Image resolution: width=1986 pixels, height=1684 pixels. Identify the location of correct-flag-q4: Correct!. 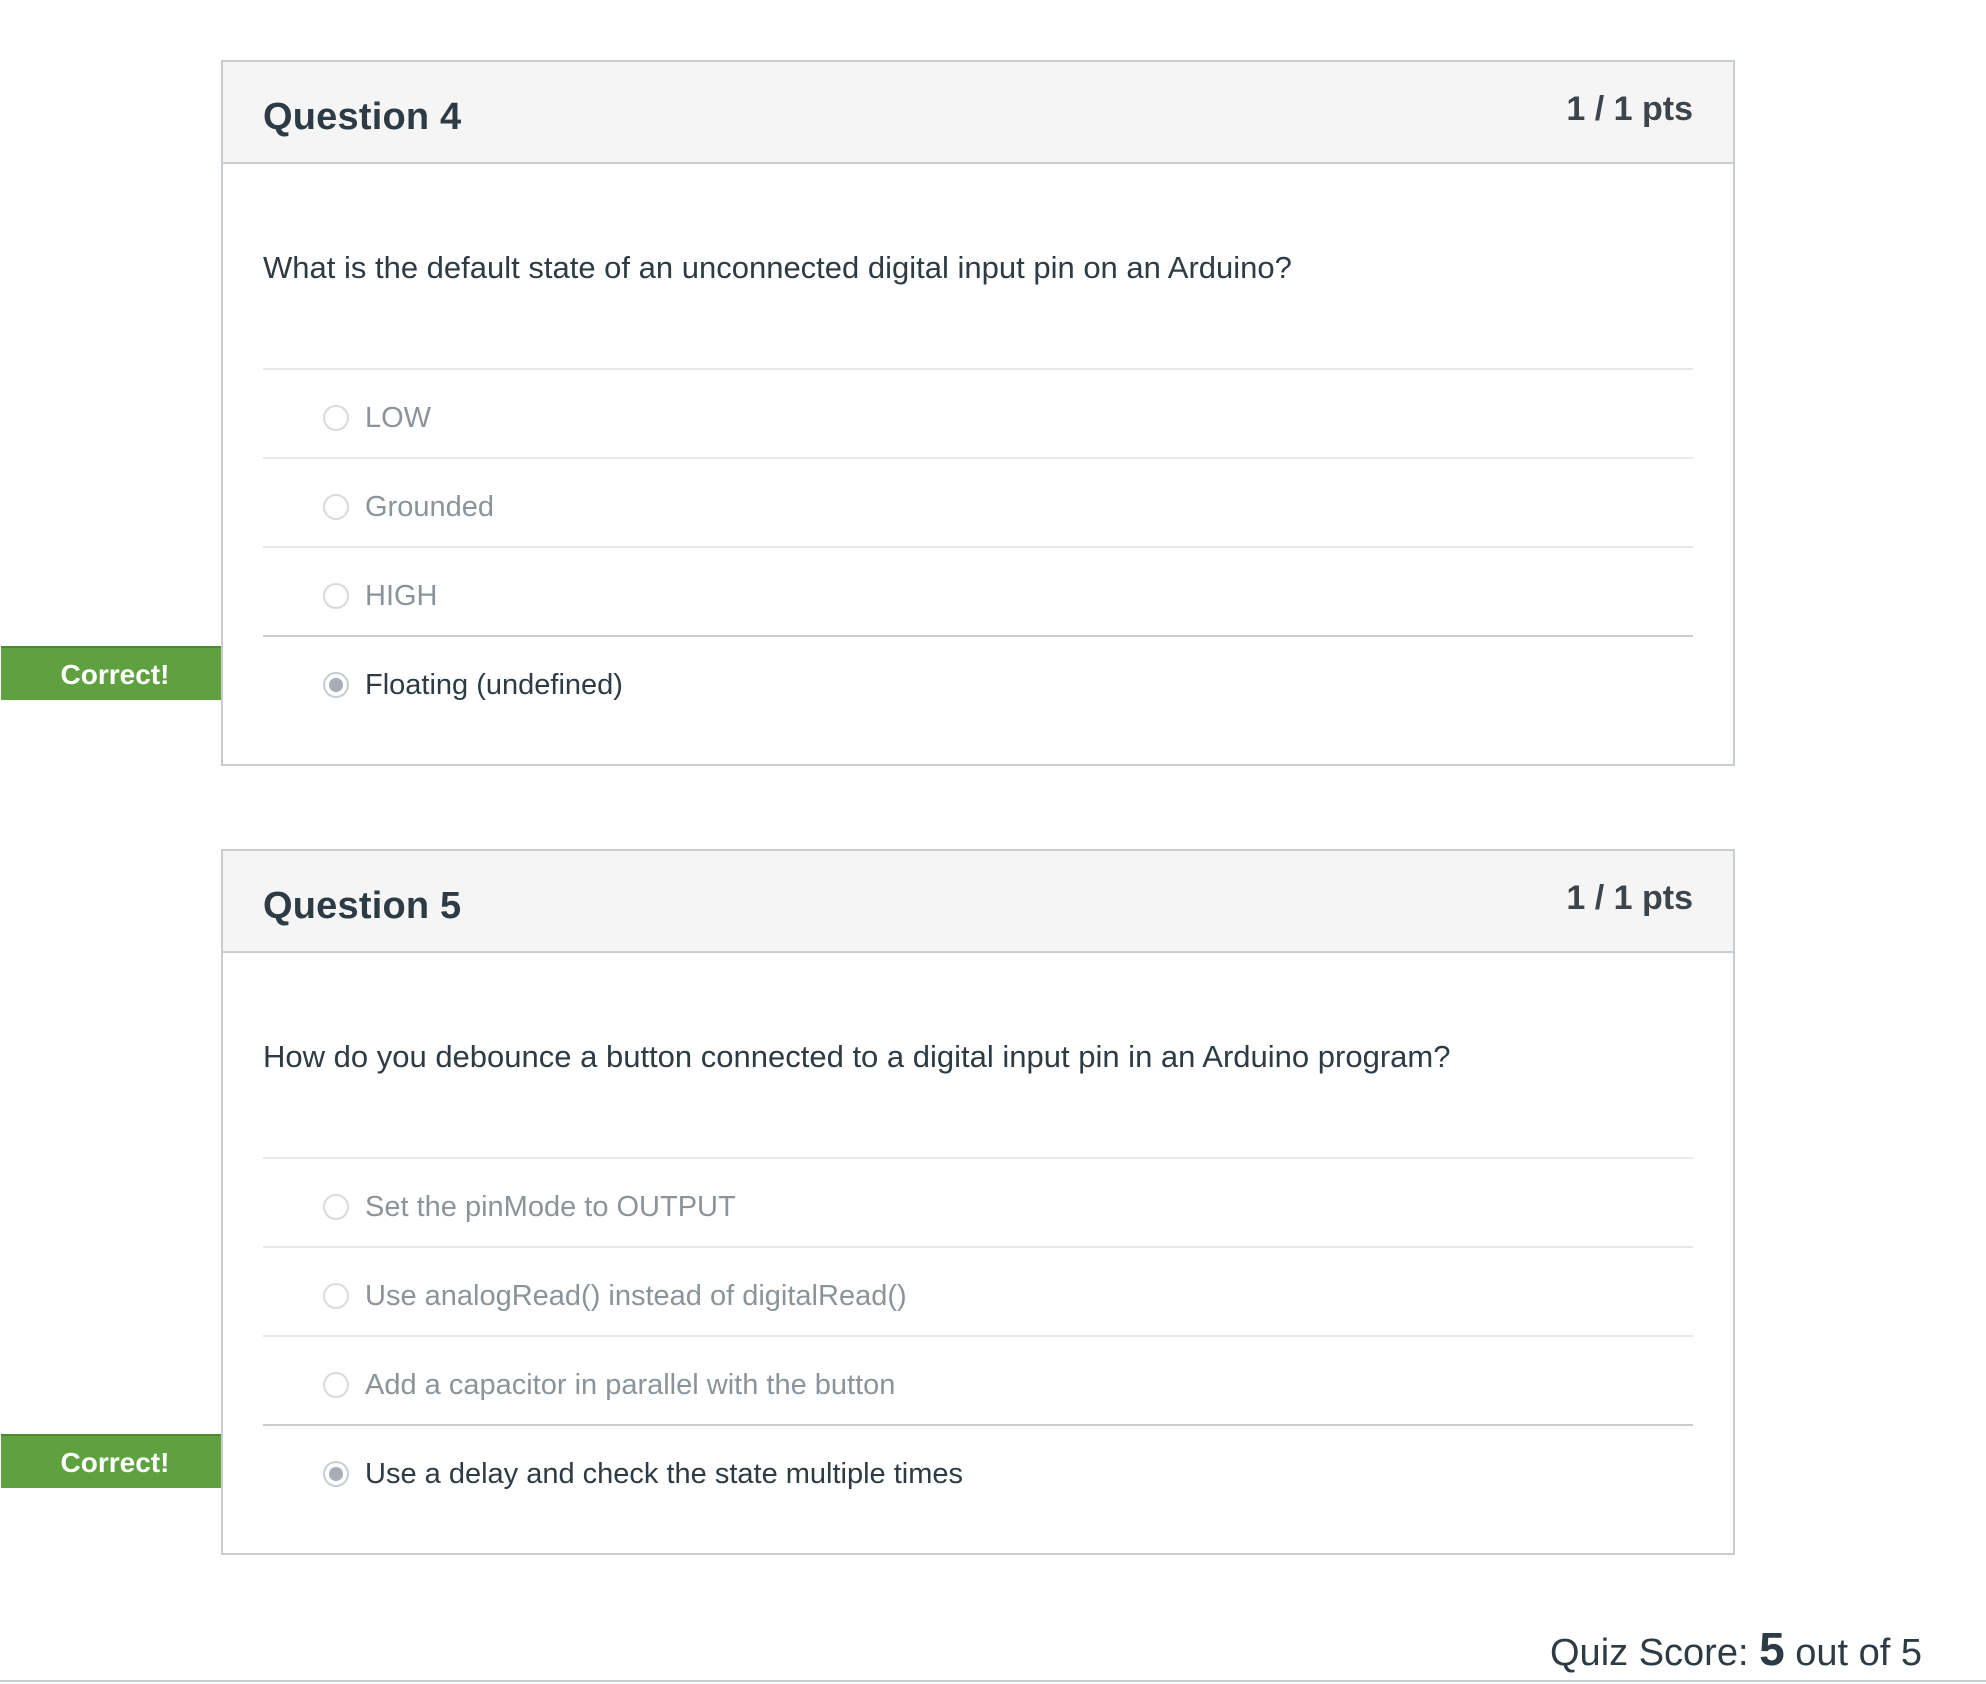
(127, 673).